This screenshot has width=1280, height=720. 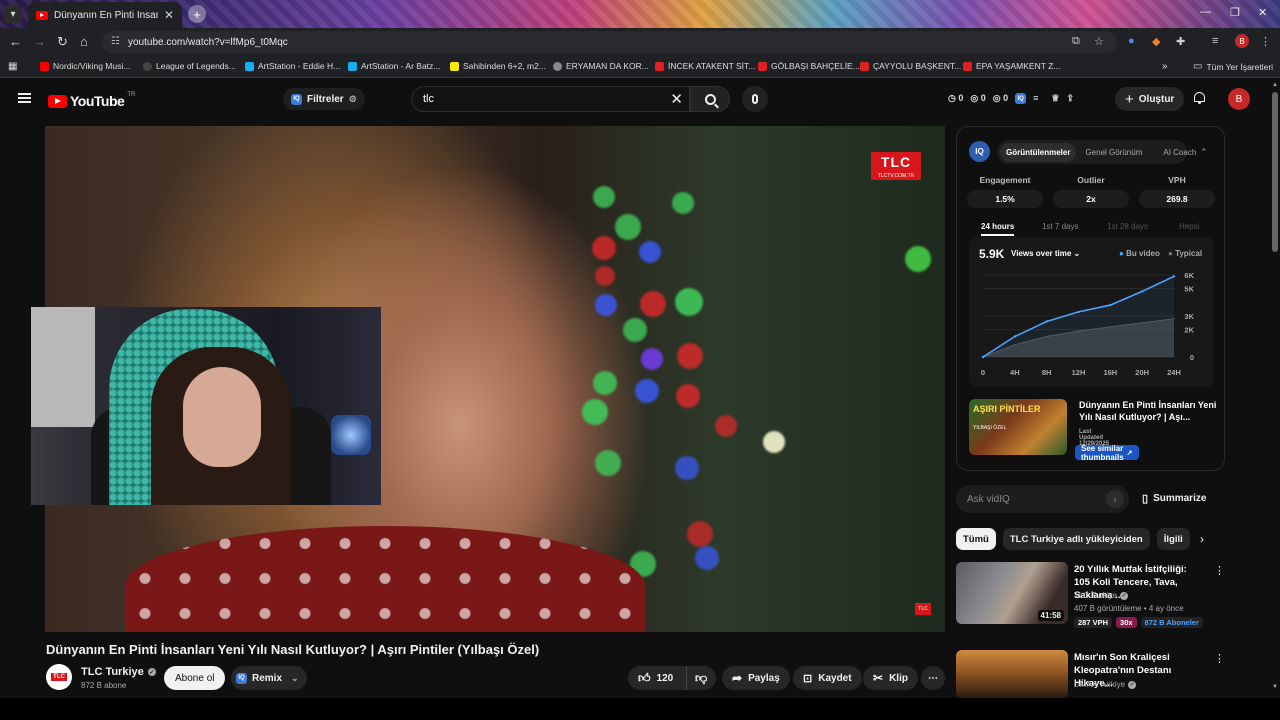 What do you see at coordinates (39, 41) in the screenshot?
I see `forward-icon: →` at bounding box center [39, 41].